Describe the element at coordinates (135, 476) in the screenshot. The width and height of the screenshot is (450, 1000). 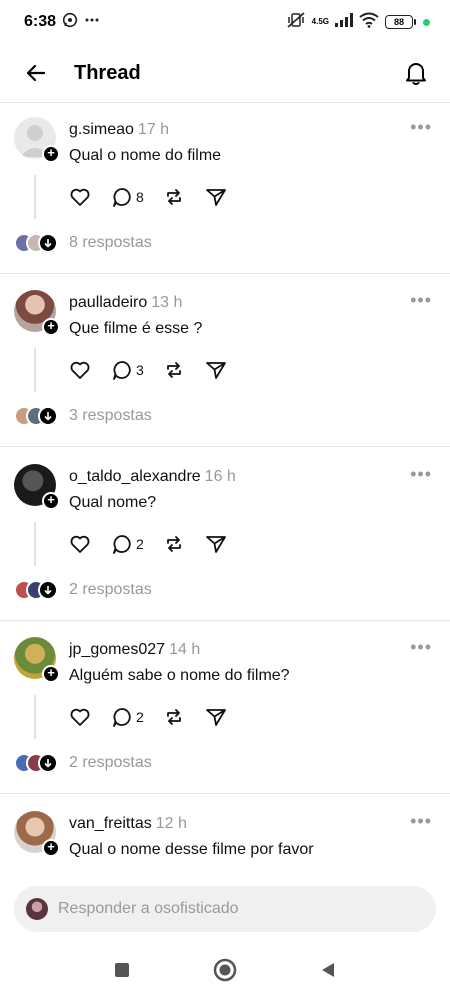
I see `username: o_taldo_alexandre` at that location.